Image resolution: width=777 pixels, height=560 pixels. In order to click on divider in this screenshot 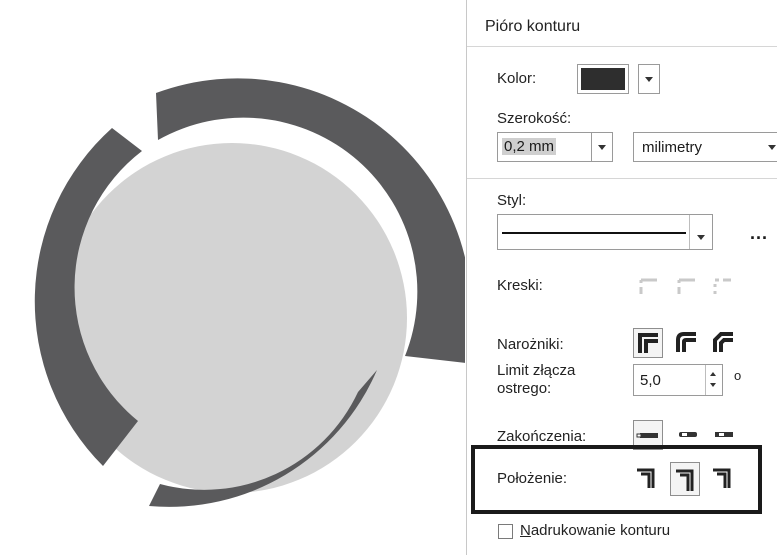, I will do `click(622, 178)`.